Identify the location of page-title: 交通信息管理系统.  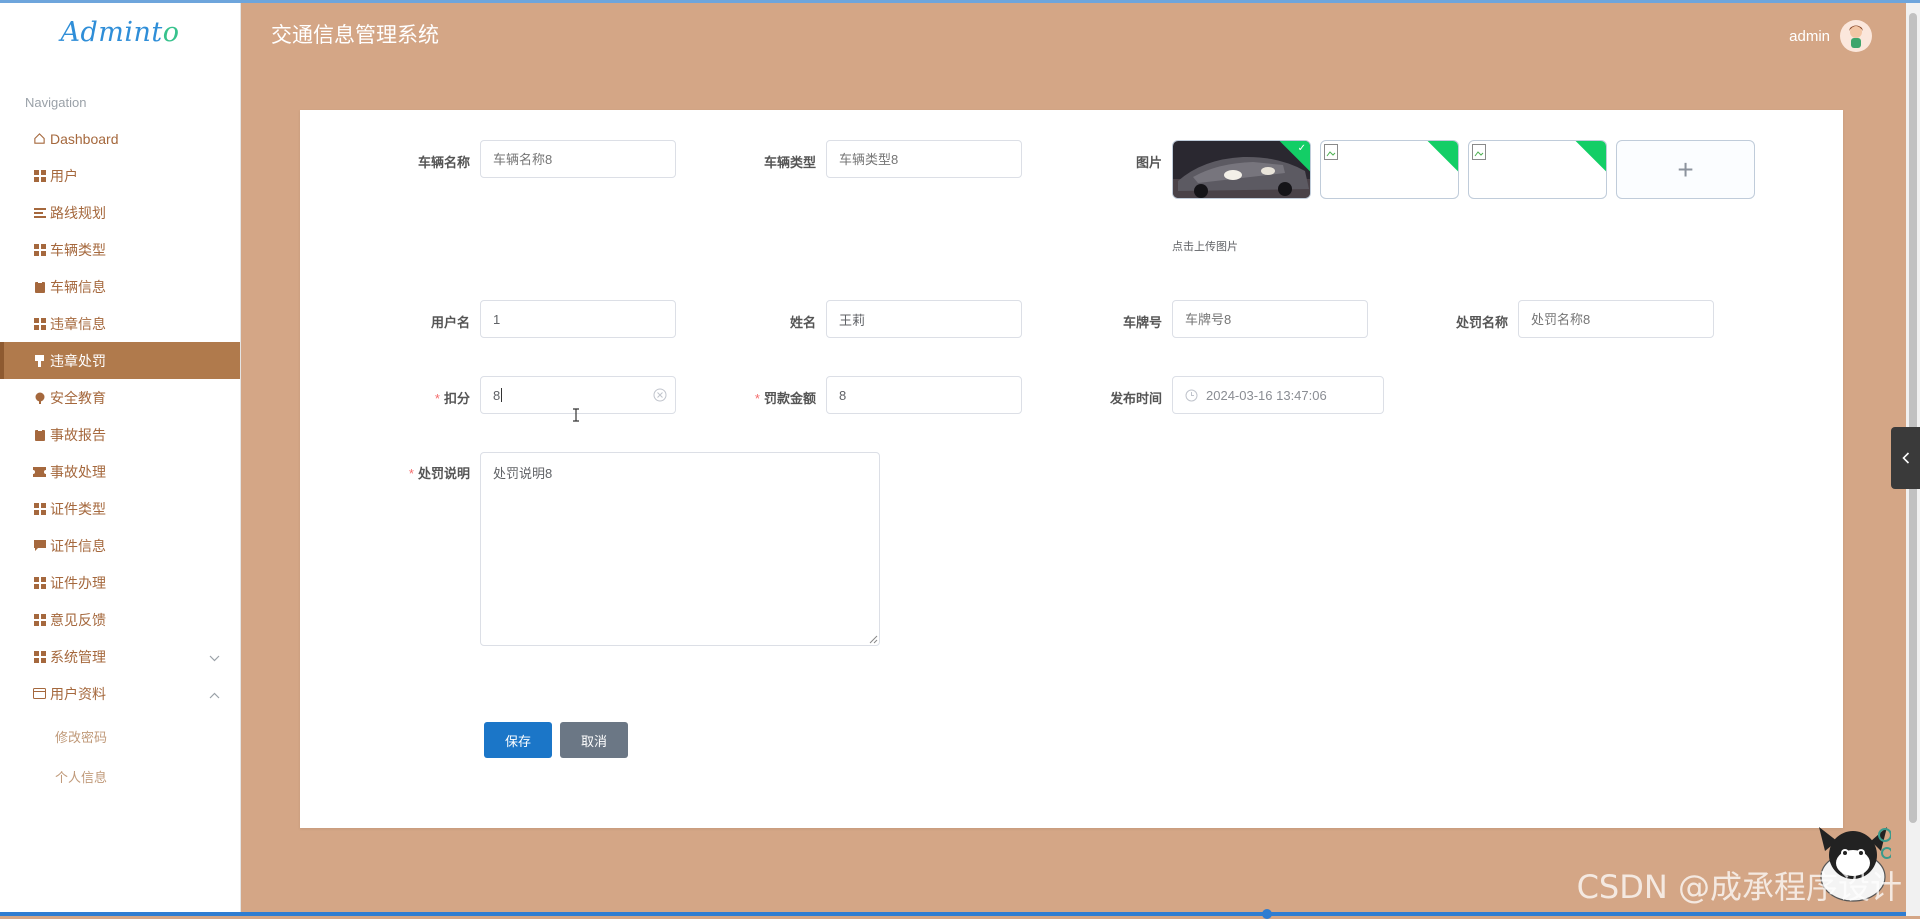
(355, 35).